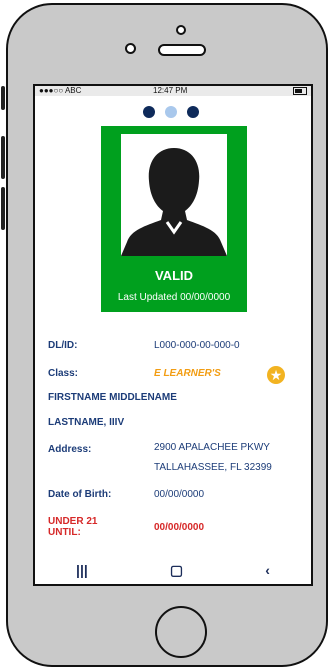 Image resolution: width=335 pixels, height=672 pixels. What do you see at coordinates (174, 195) in the screenshot?
I see `avatar-silhouette` at bounding box center [174, 195].